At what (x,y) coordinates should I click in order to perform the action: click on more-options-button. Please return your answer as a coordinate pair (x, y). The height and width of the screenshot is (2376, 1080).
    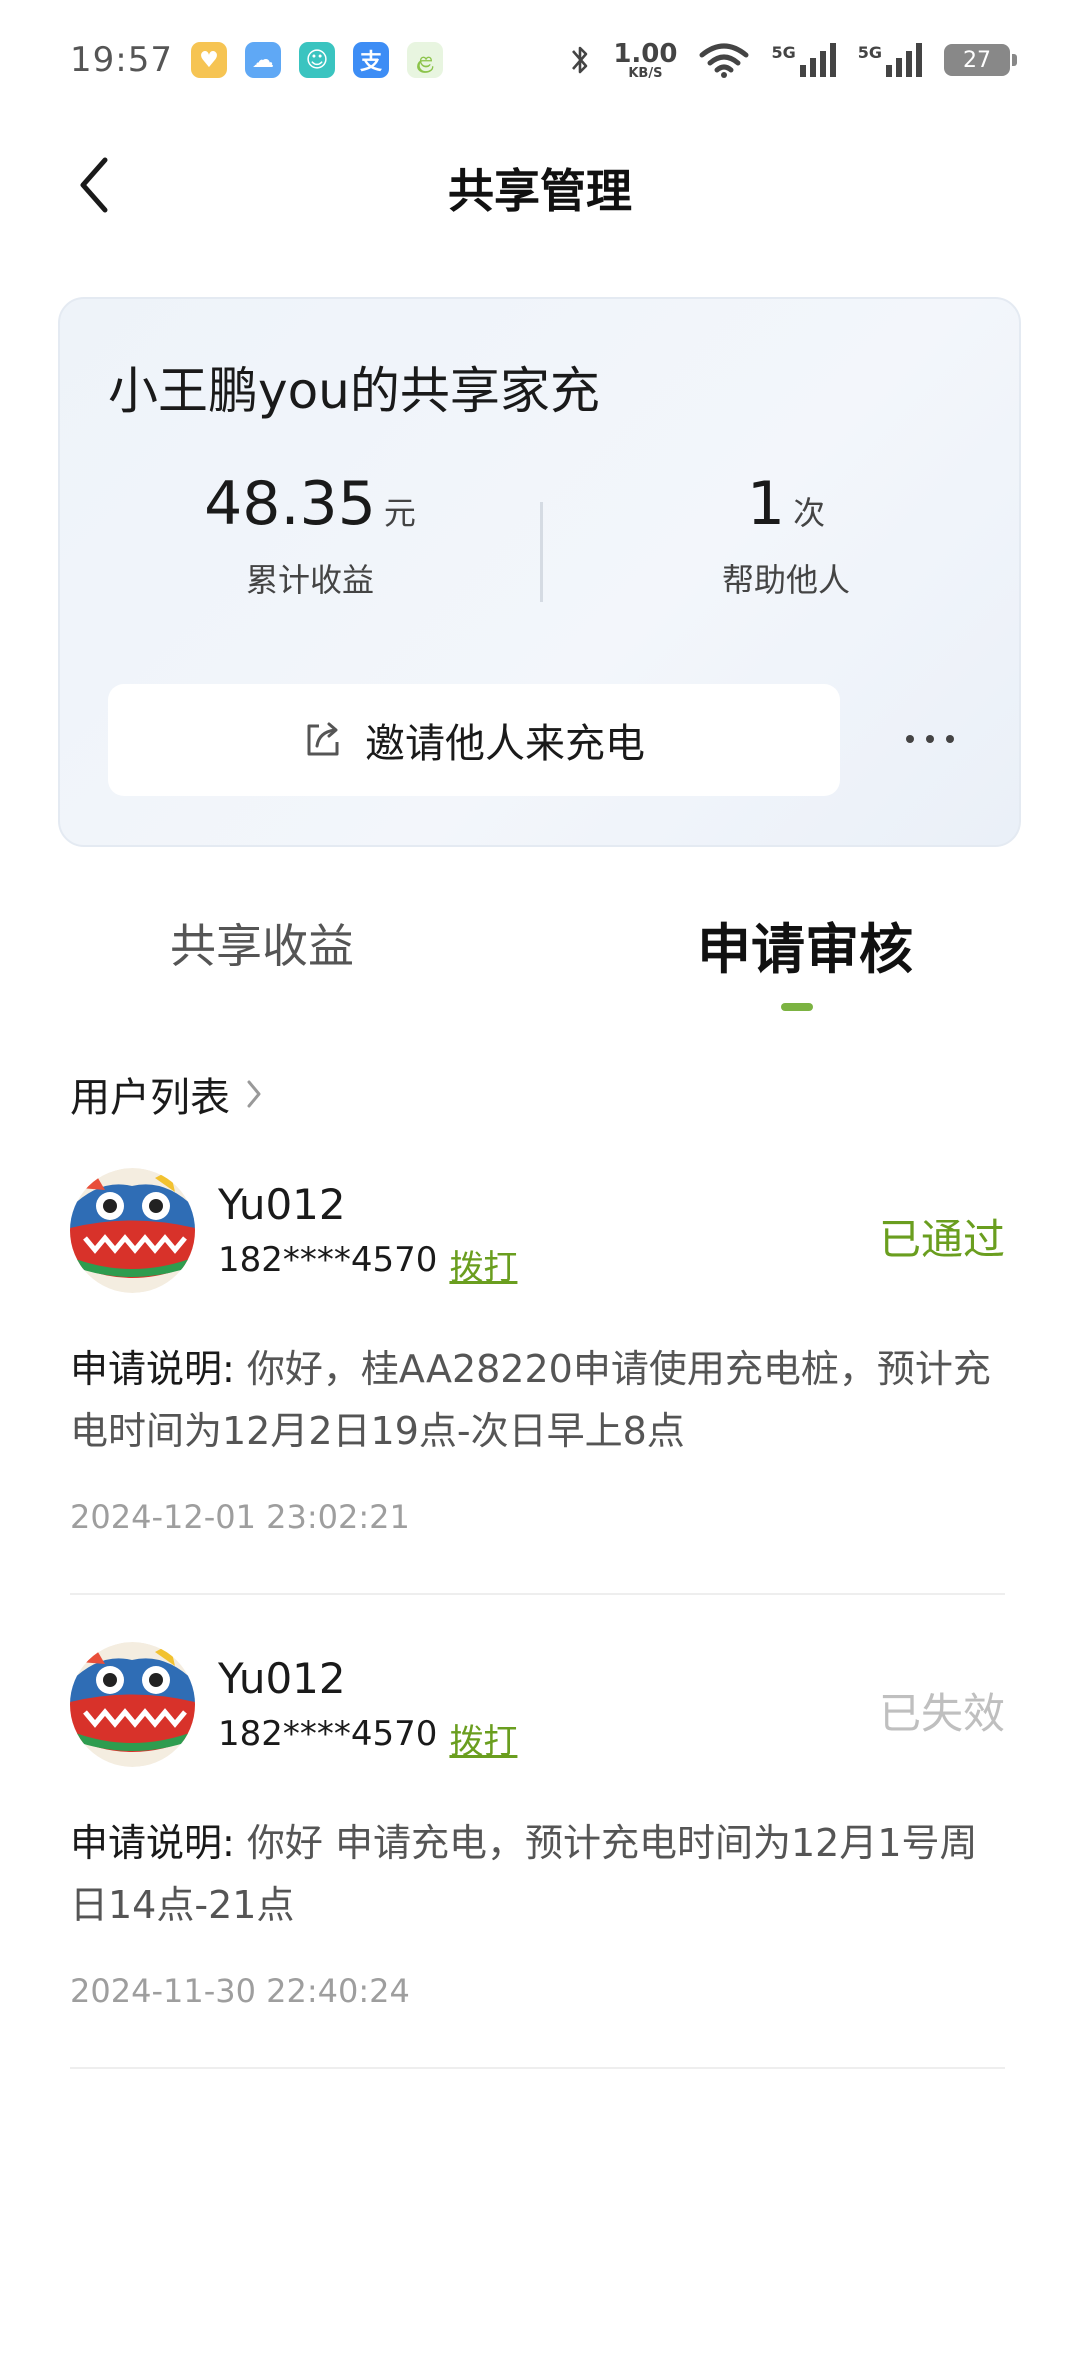
    Looking at the image, I should click on (930, 739).